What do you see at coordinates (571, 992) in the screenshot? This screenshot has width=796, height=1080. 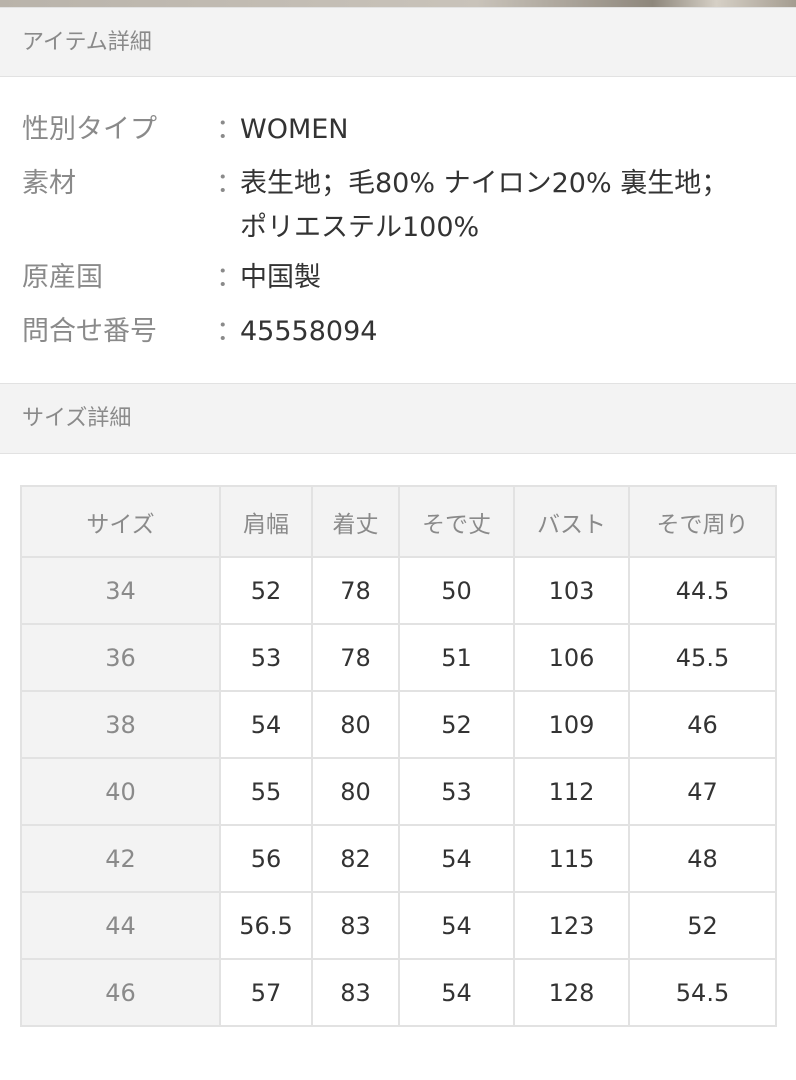 I see `bust-cell: 128` at bounding box center [571, 992].